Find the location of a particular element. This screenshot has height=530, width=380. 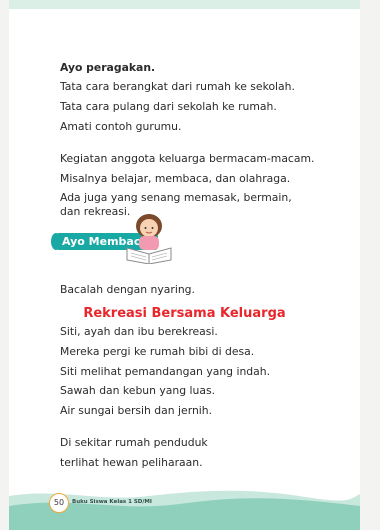

section1-line: Tata cara pulang dari sekolah ke rumah. is located at coordinates (168, 106).